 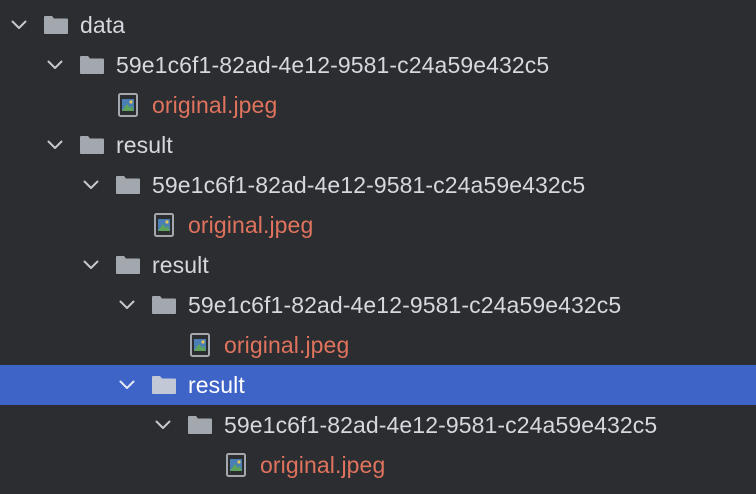 I want to click on tree-row-data: data, so click(x=378, y=25).